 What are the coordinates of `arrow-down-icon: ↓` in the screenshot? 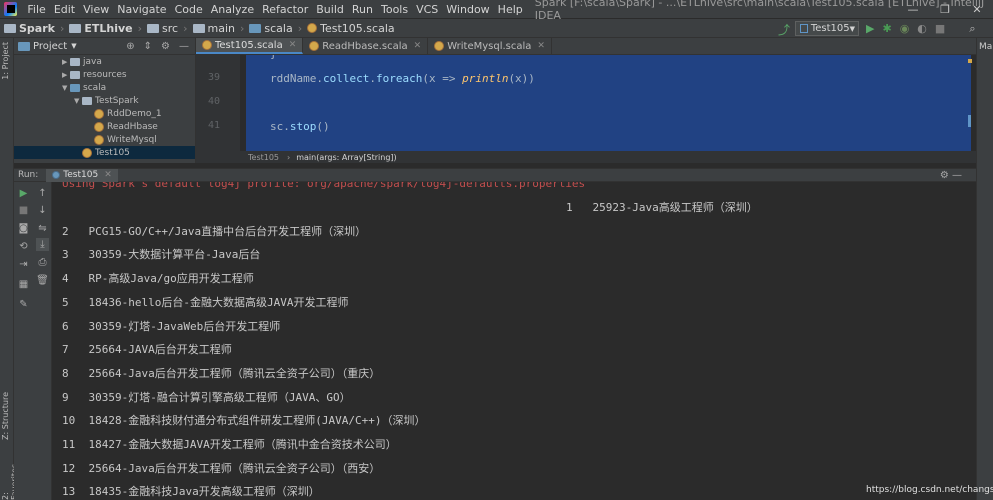 It's located at (42, 210).